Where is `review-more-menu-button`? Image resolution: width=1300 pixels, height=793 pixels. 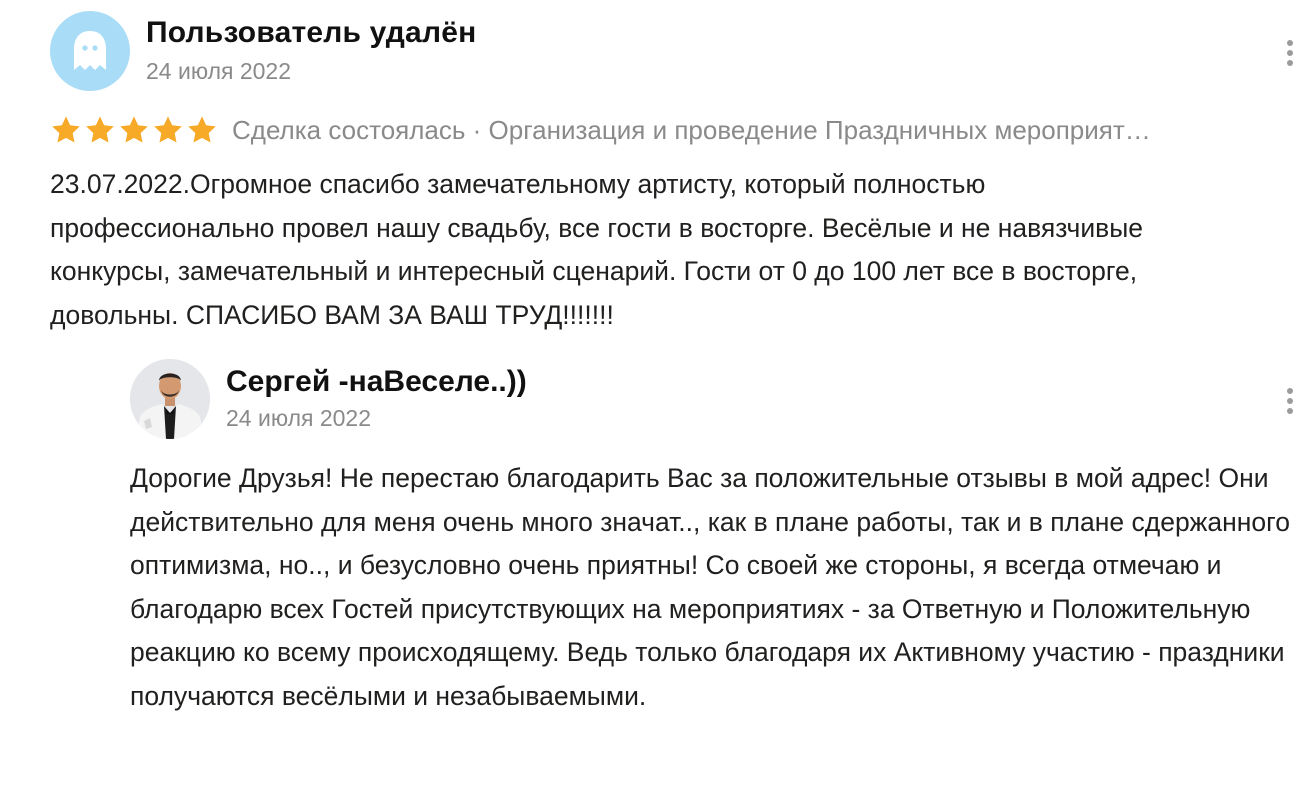
review-more-menu-button is located at coordinates (1289, 53).